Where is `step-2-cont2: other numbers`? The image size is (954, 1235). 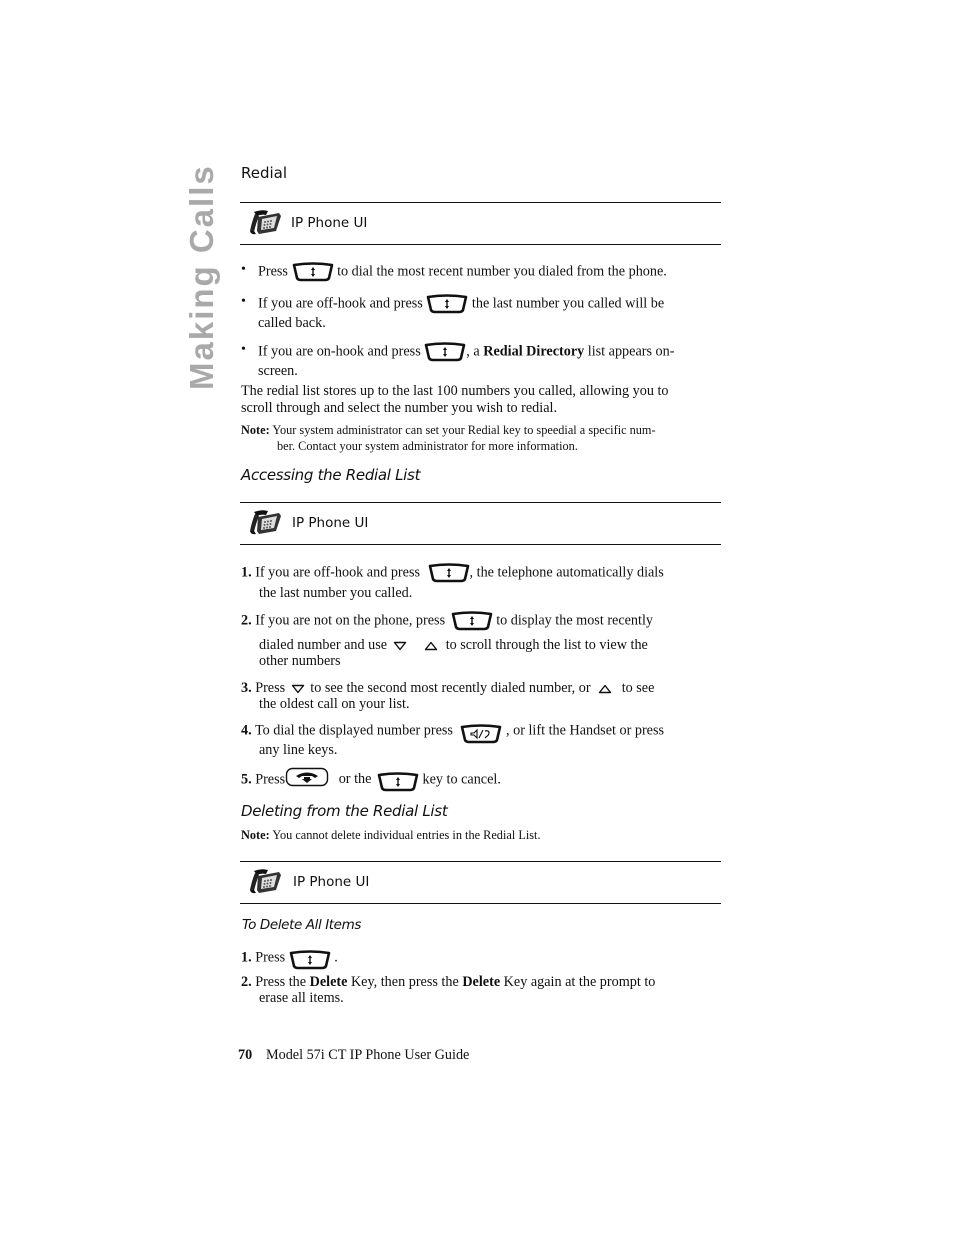 step-2-cont2: other numbers is located at coordinates (300, 661).